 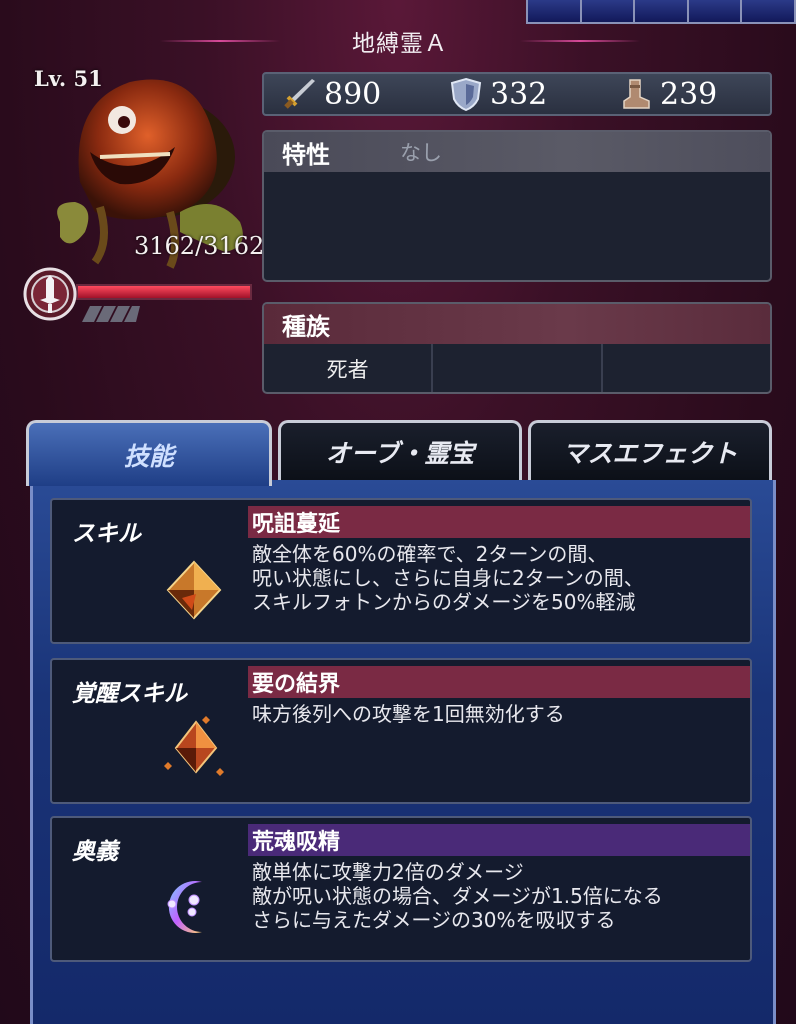 What do you see at coordinates (194, 590) in the screenshot?
I see `amber-crystal-icon` at bounding box center [194, 590].